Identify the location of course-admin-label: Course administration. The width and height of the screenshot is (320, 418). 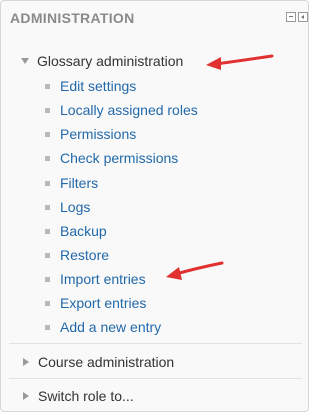
(106, 362).